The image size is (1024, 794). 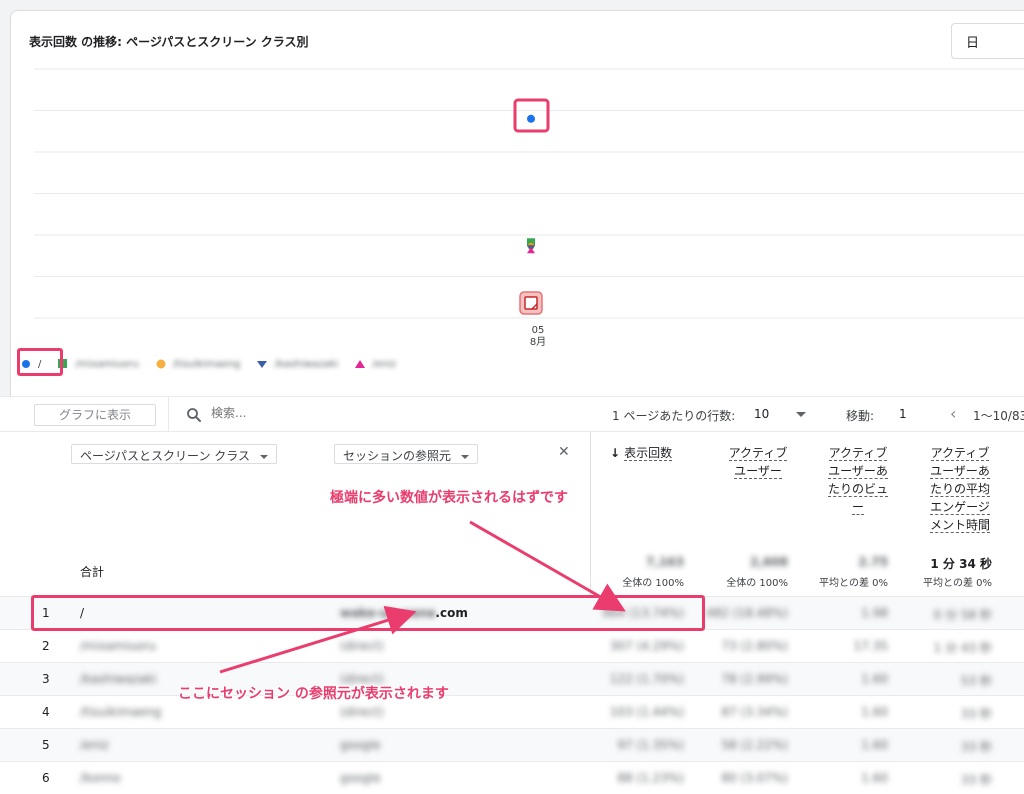 I want to click on table-toolbar: グラフに表示 1 ページあたりの行数: 10 移動: 1 ‹ 1〜10/83, so click(x=512, y=414).